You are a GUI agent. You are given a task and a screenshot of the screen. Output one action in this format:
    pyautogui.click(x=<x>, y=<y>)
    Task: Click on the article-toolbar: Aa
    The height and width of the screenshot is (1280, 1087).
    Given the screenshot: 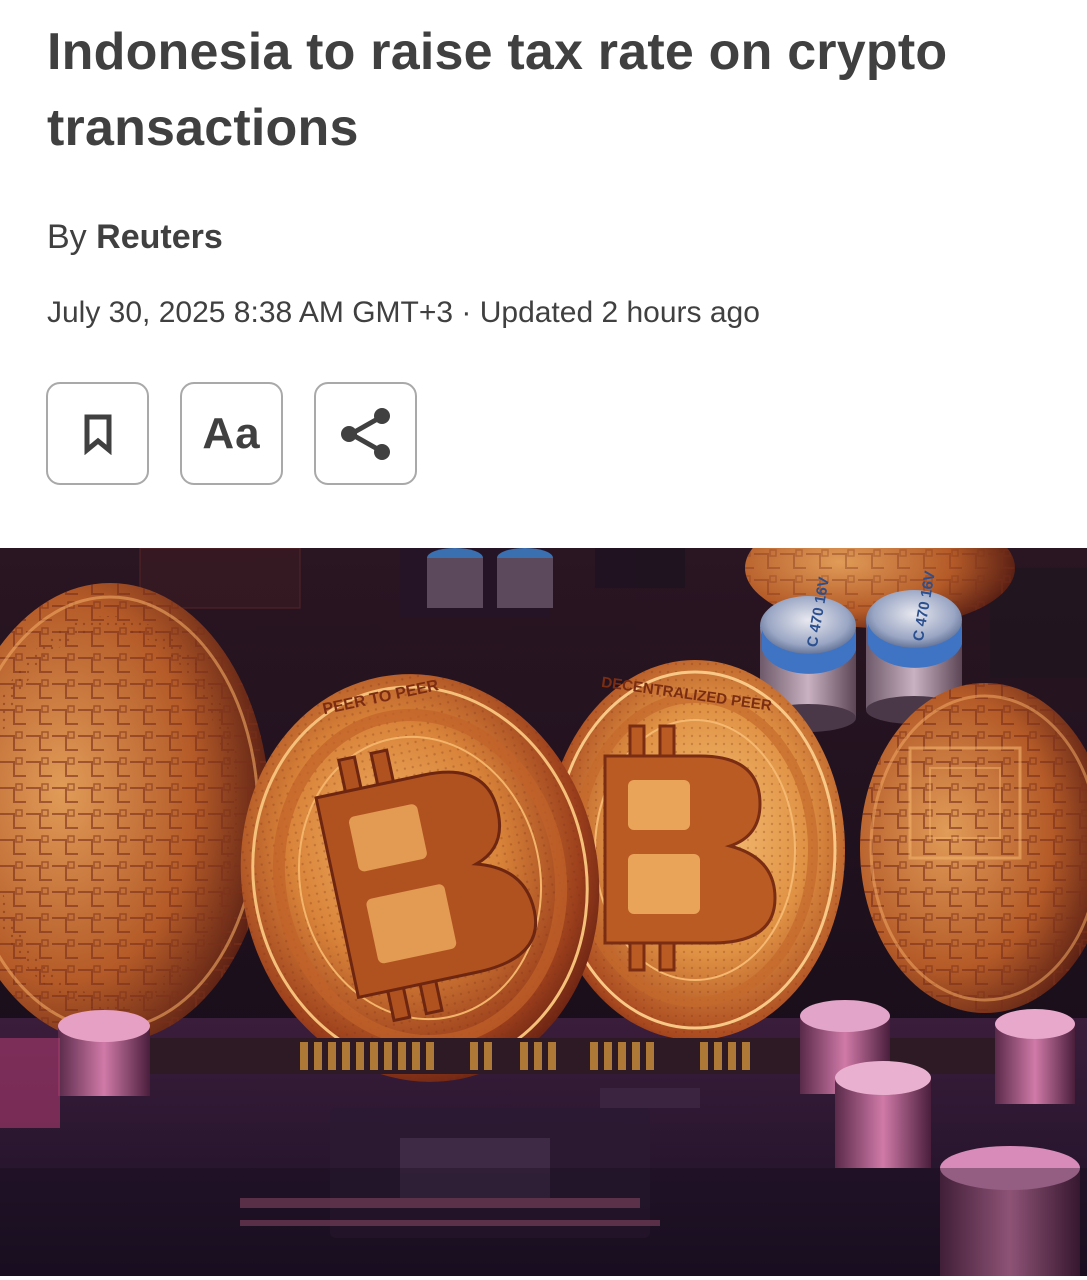 What is the action you would take?
    pyautogui.click(x=231, y=433)
    